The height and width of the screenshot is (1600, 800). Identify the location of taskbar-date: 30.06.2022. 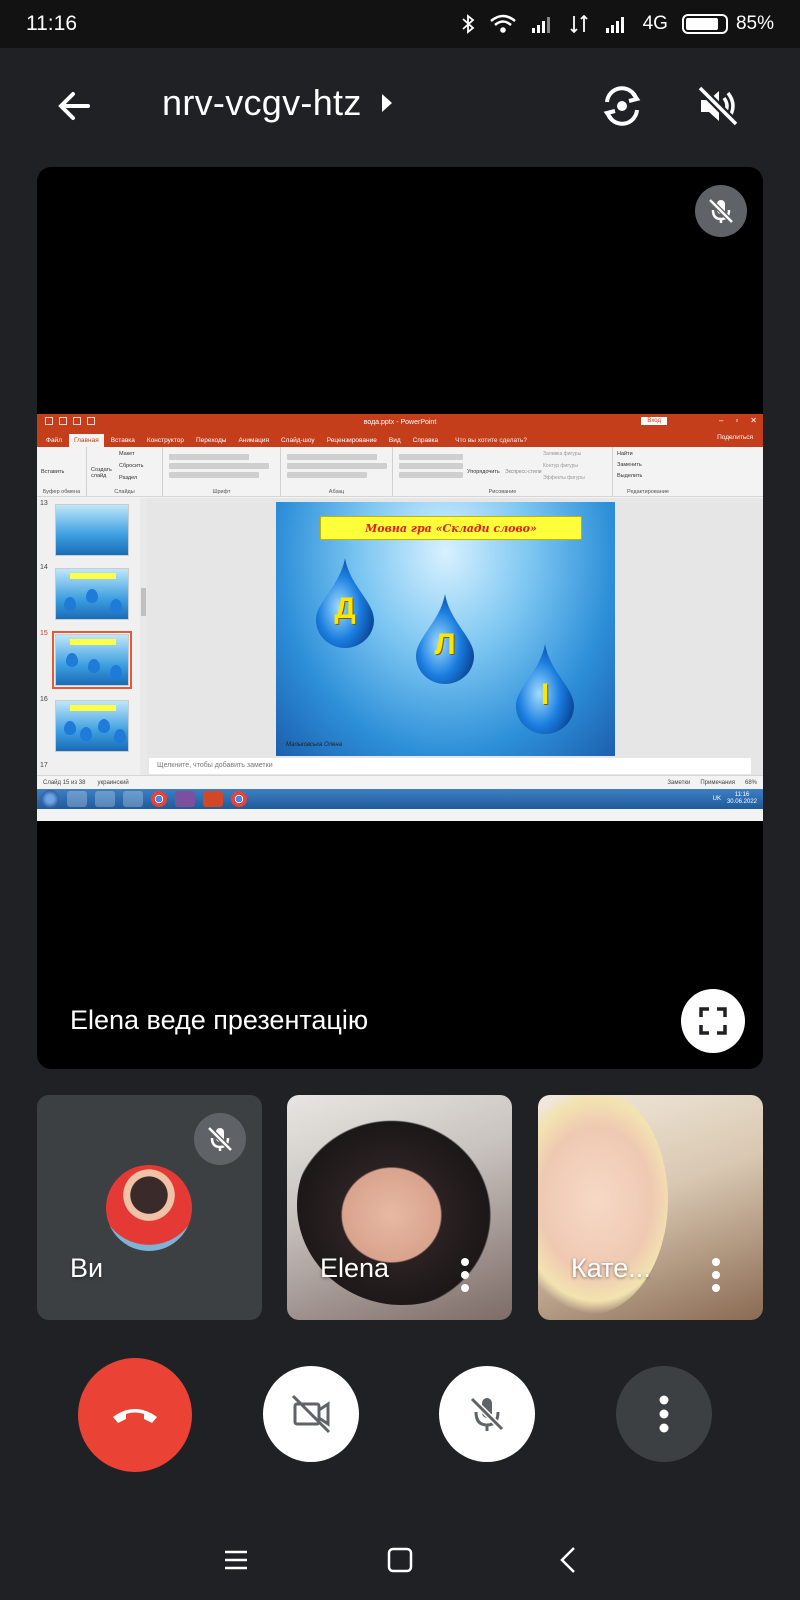
(741, 802).